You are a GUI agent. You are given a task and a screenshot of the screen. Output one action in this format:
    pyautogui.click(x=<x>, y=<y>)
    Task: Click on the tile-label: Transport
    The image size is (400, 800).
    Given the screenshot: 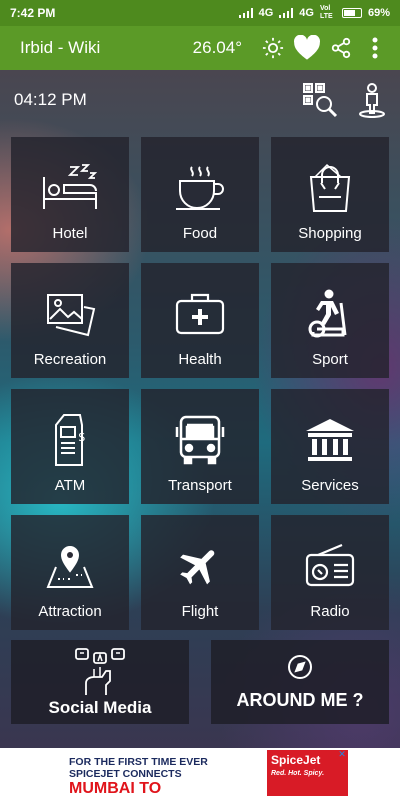 What is the action you would take?
    pyautogui.click(x=200, y=485)
    